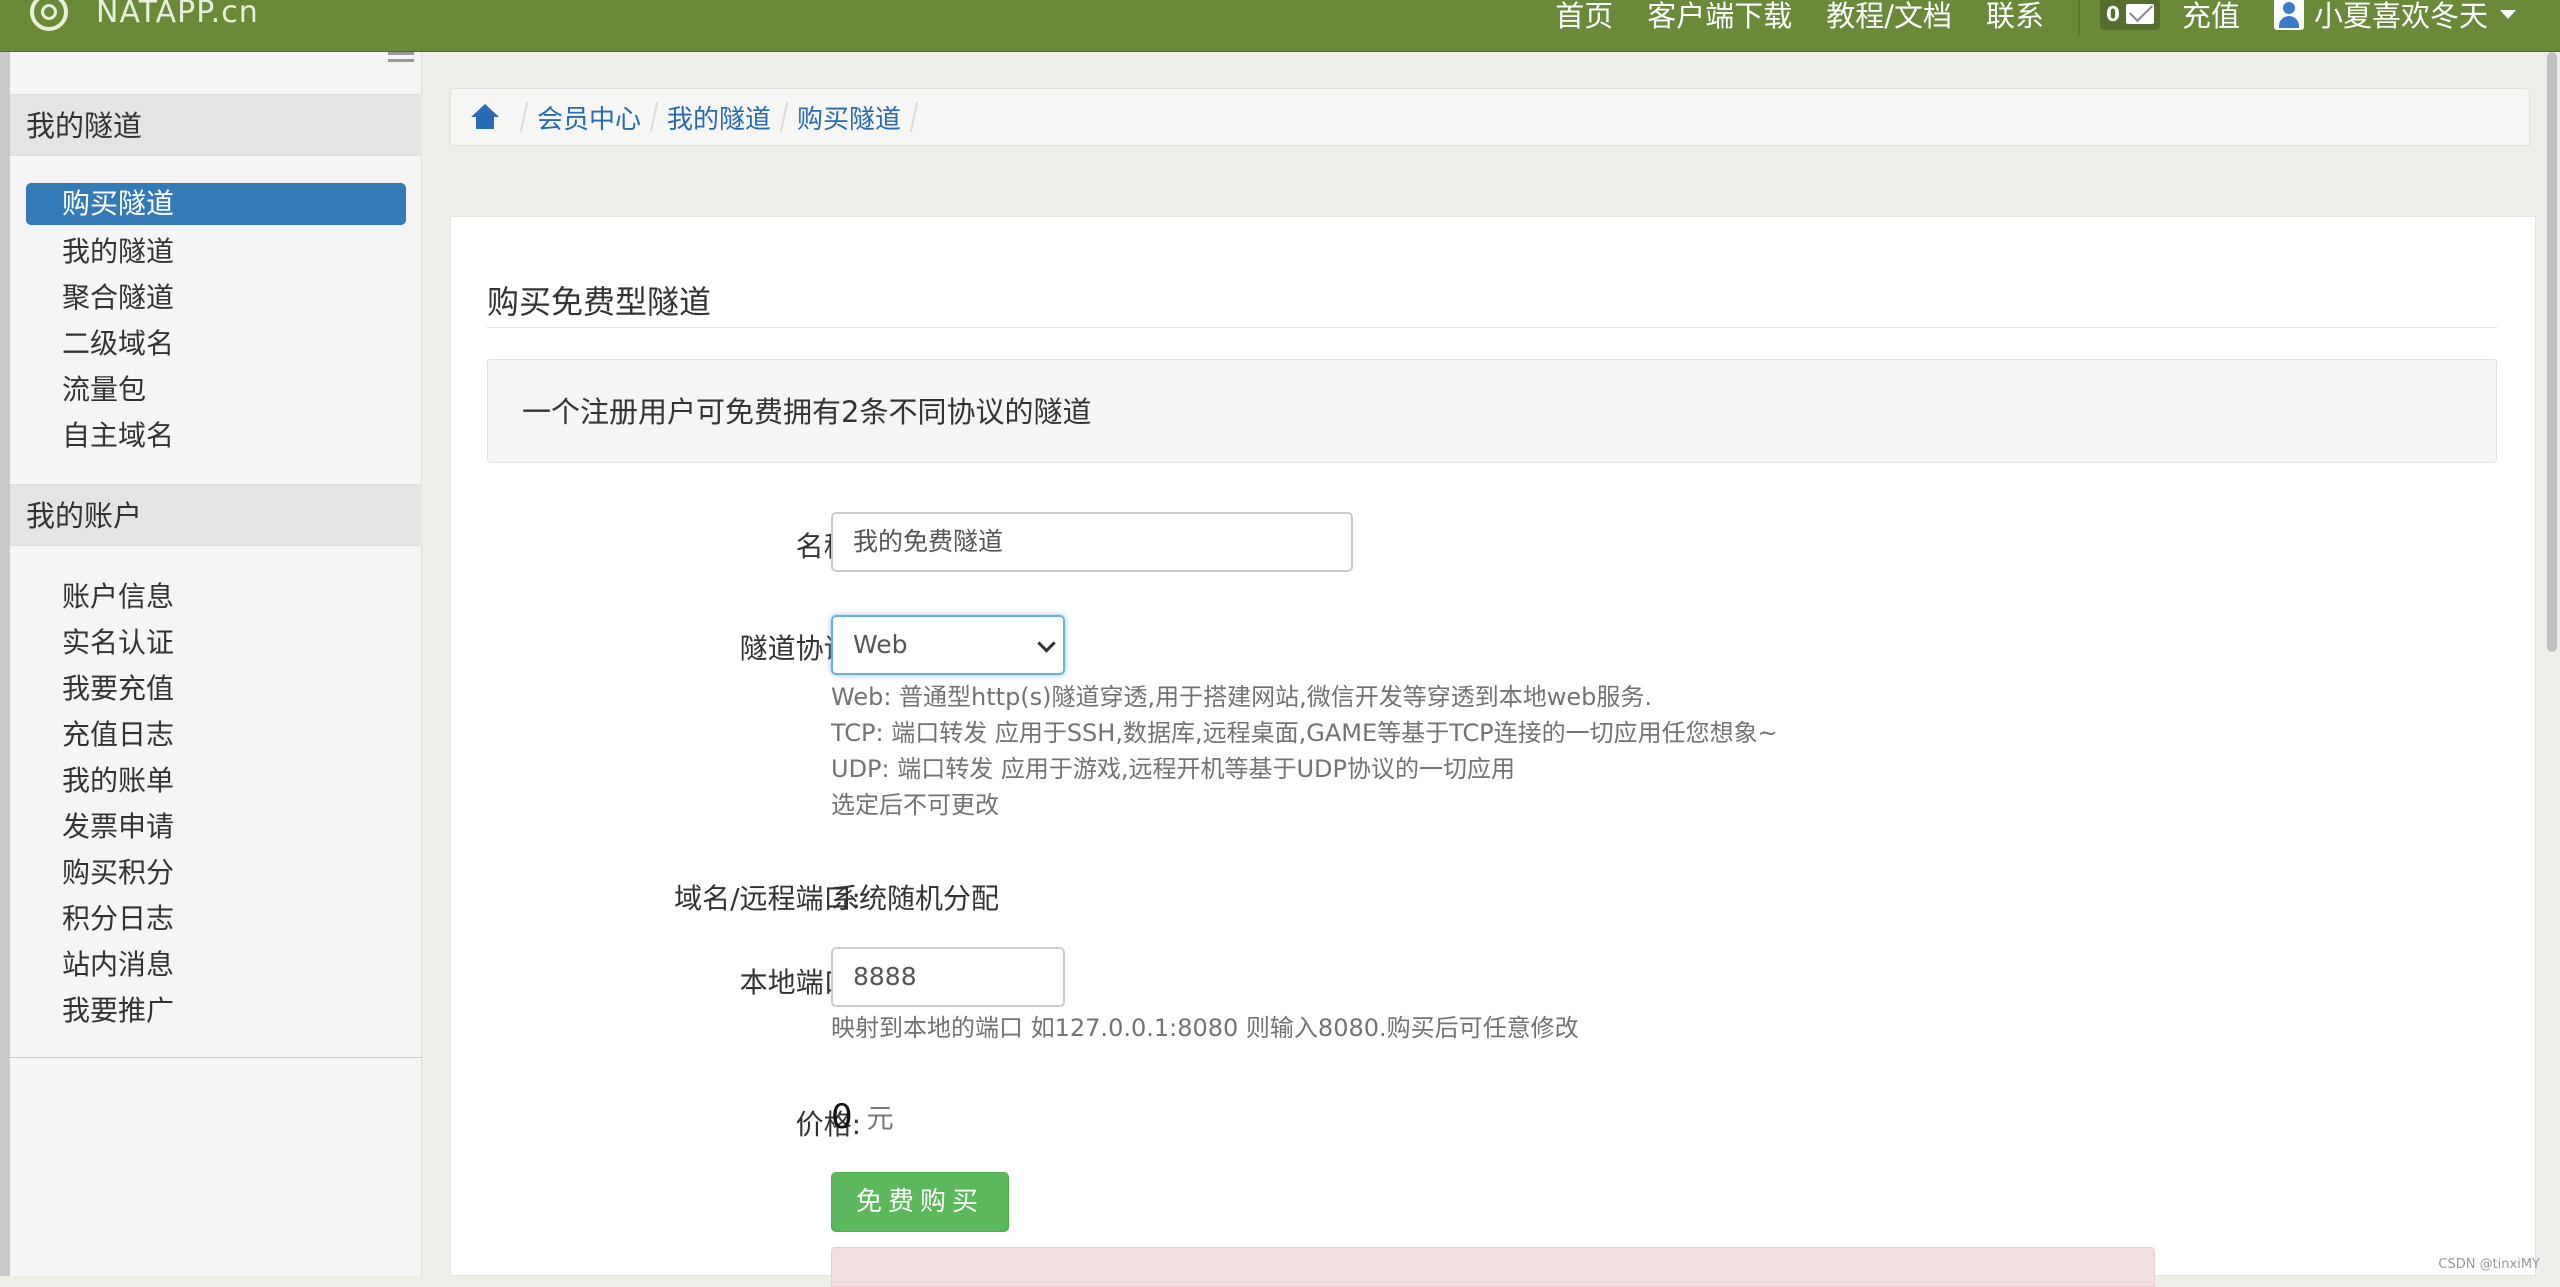 The image size is (2560, 1287). I want to click on free-buy-button: 免费购买, so click(920, 1202).